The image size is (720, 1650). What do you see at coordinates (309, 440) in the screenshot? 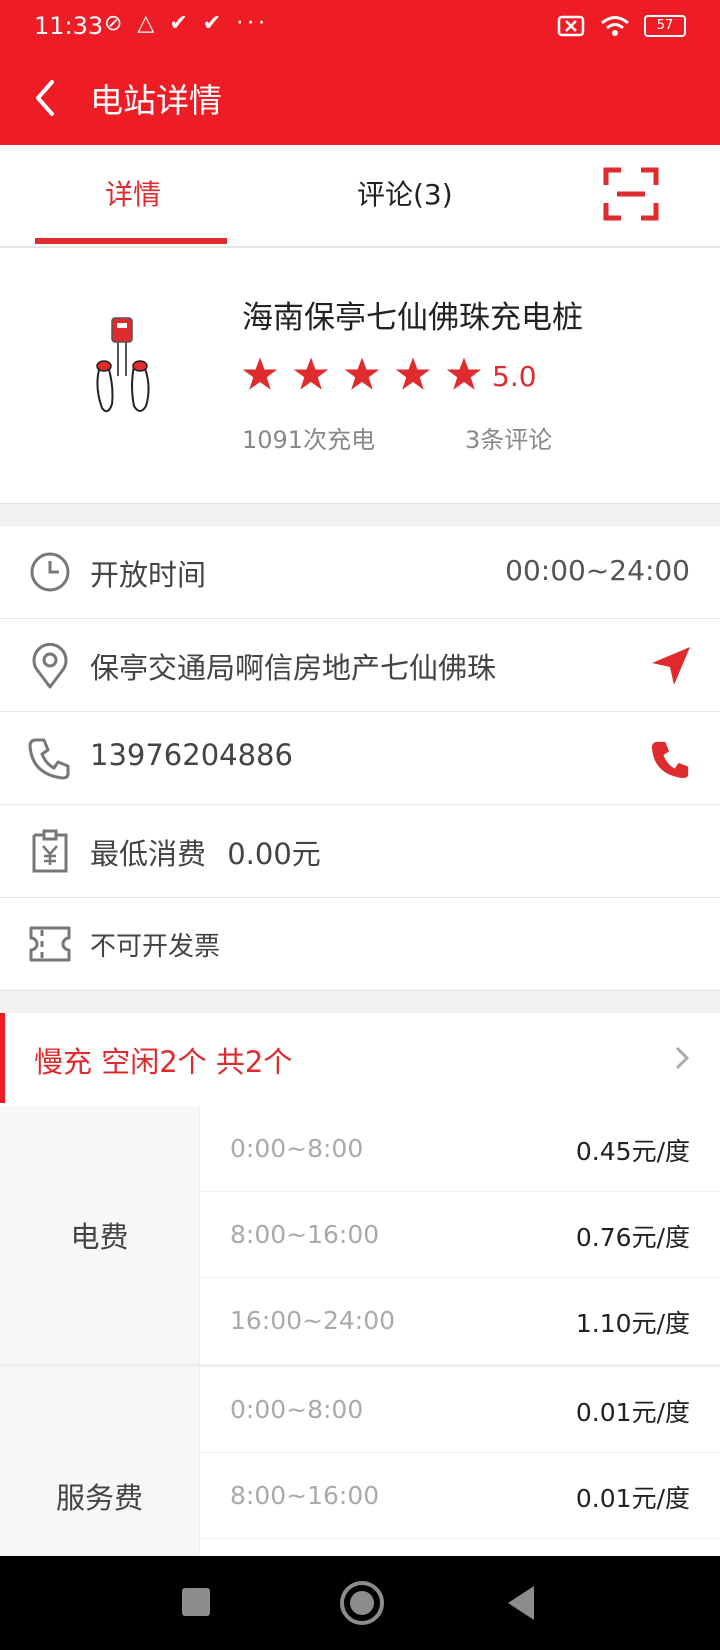
I see `charge-count: 1091次充电` at bounding box center [309, 440].